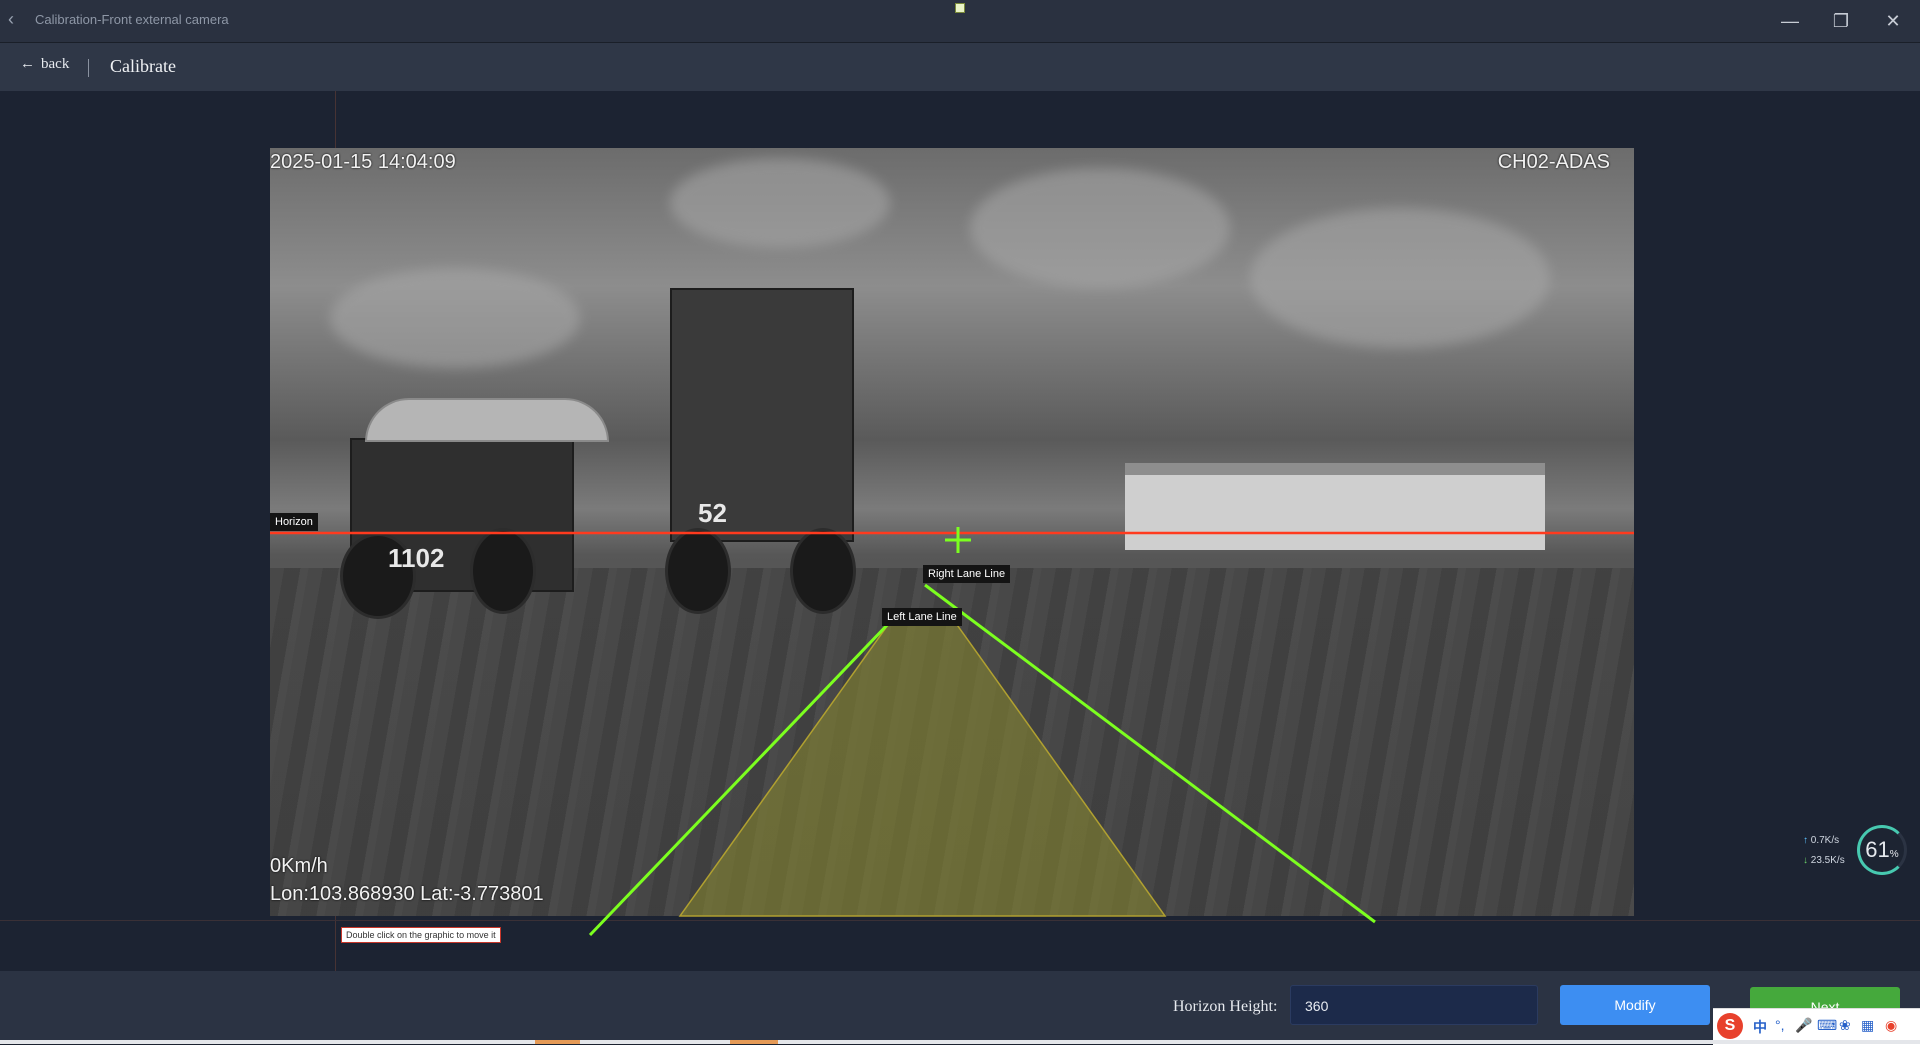  Describe the element at coordinates (407, 894) in the screenshot. I see `camera-location: Lon:103.868930 Lat:-3.773801` at that location.